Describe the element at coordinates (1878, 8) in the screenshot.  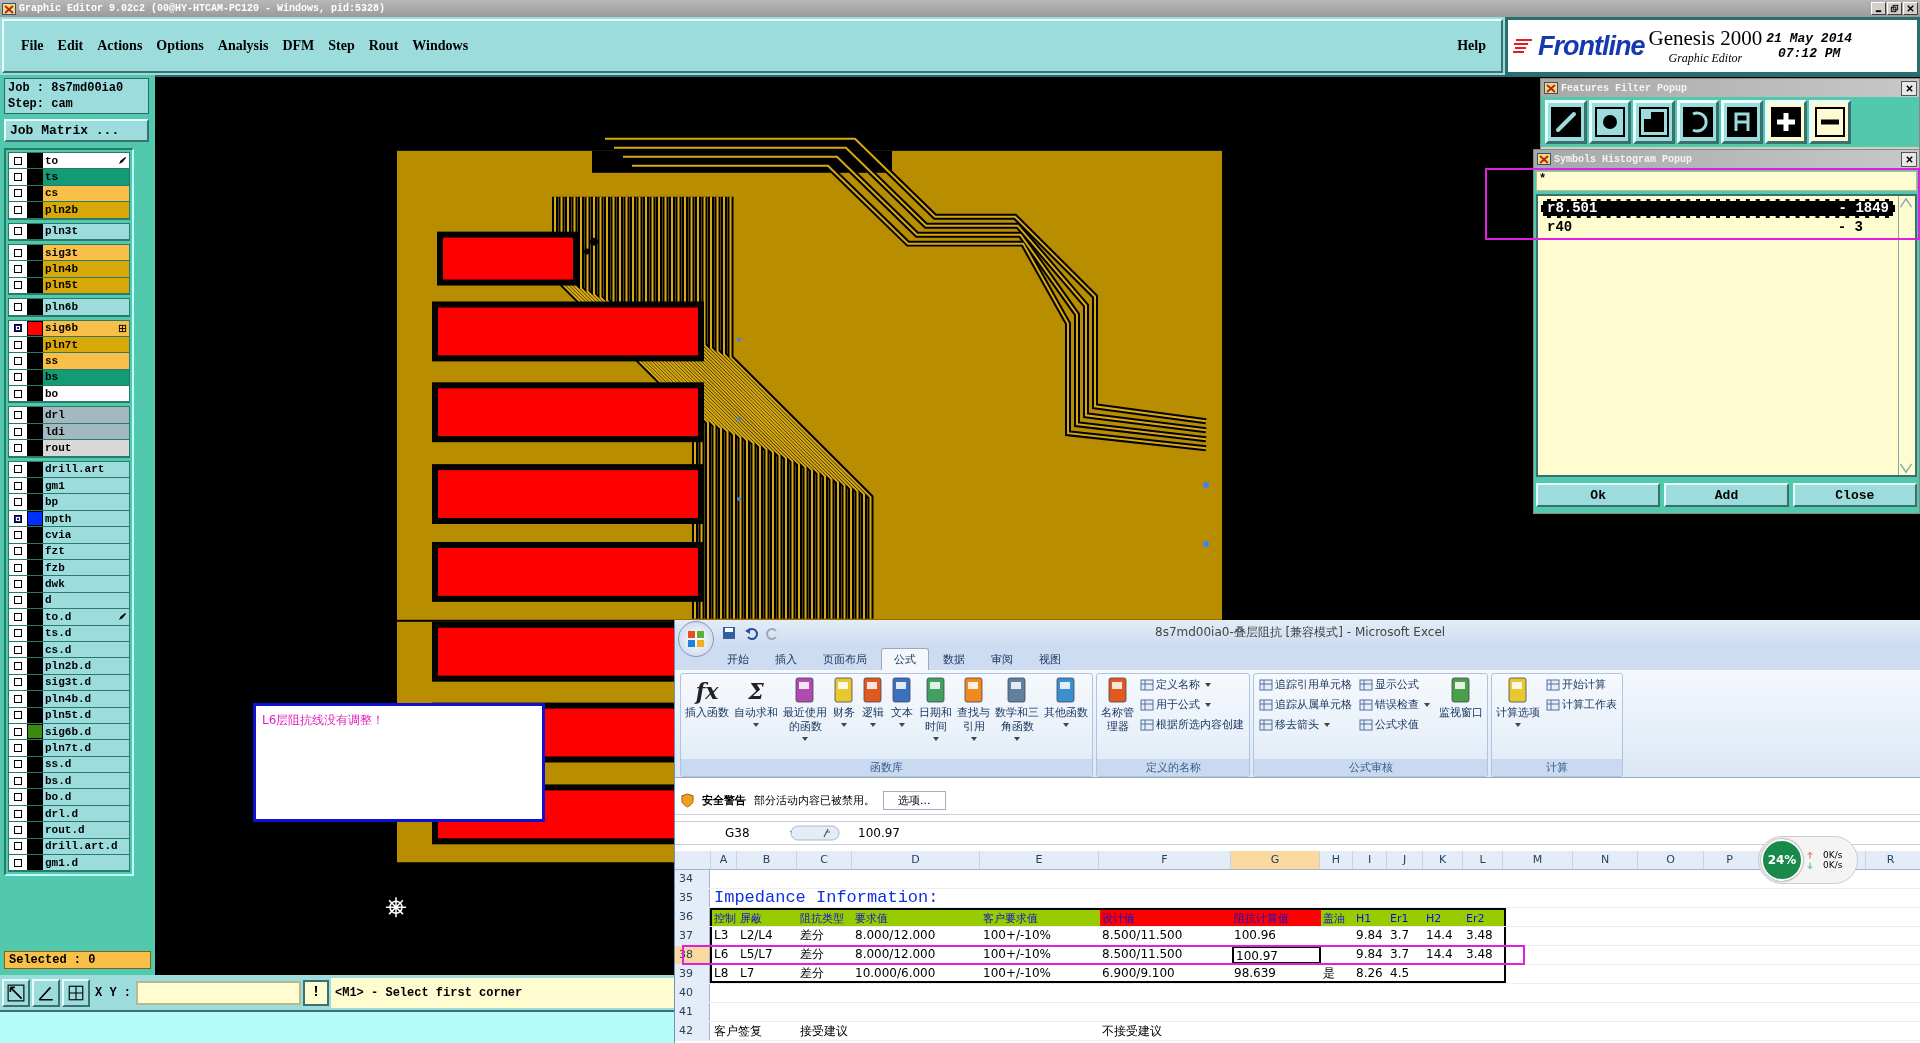
I see `minimize-button` at that location.